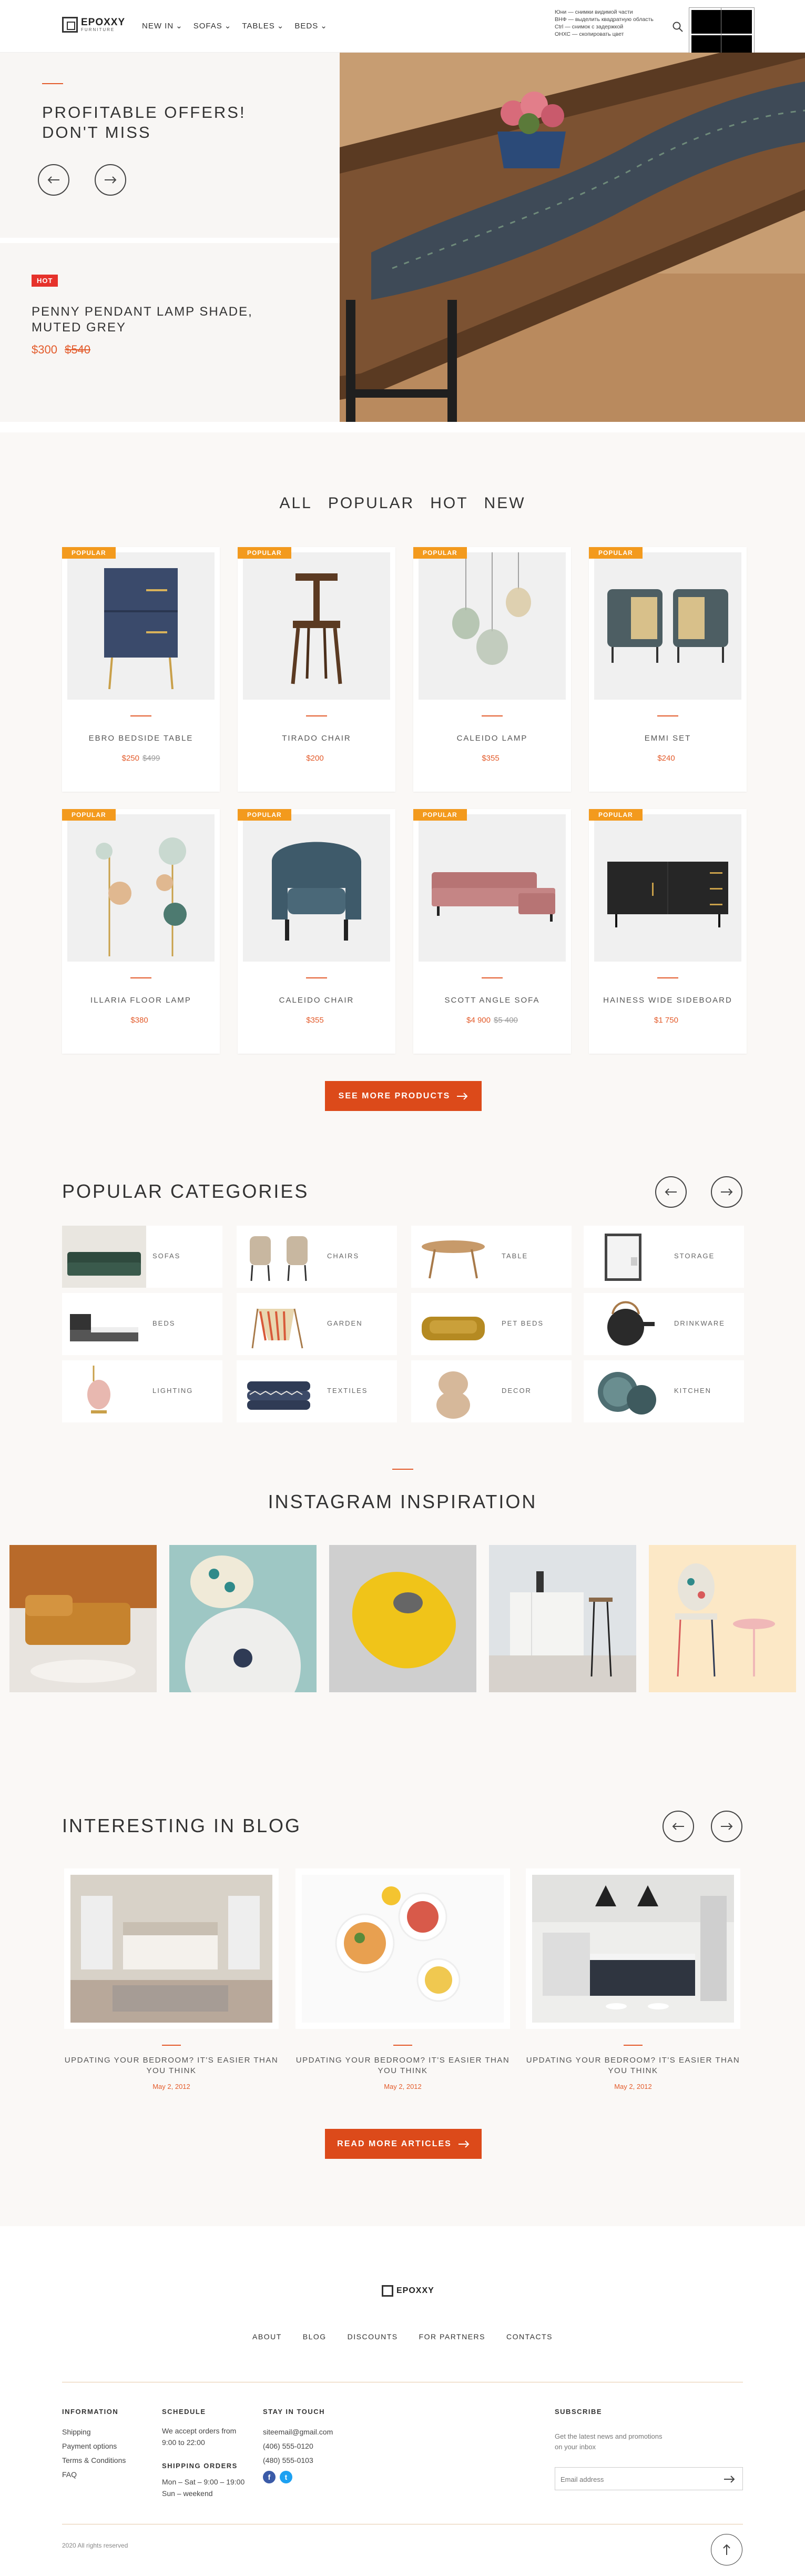  I want to click on product-card: POPULAR CALEIDO LAMP $355, so click(492, 669).